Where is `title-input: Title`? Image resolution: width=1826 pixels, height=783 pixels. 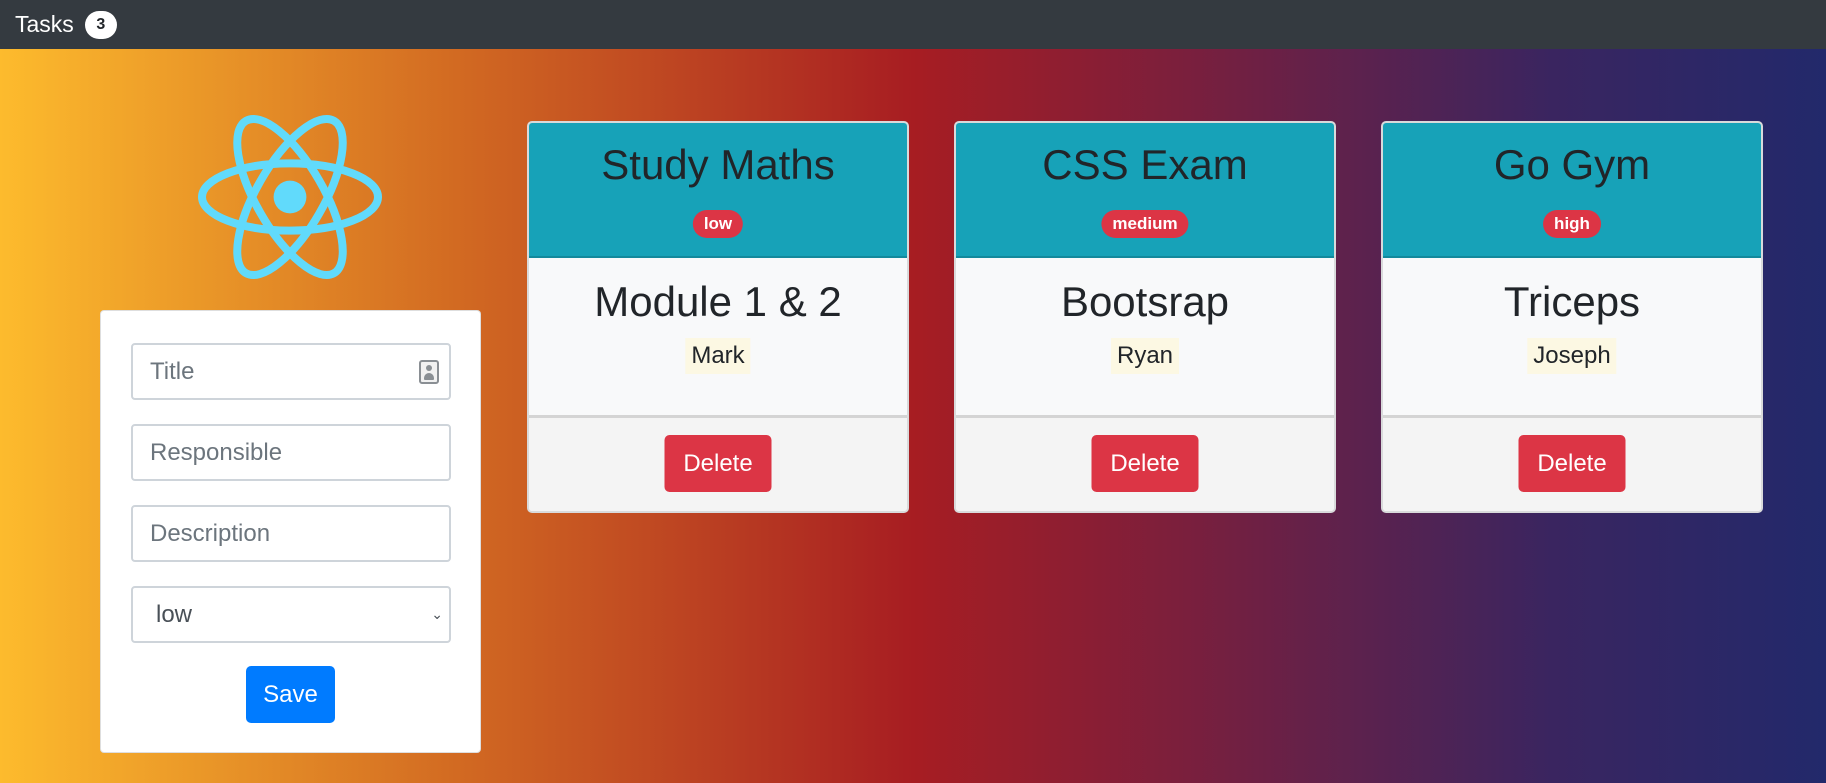 title-input: Title is located at coordinates (291, 371).